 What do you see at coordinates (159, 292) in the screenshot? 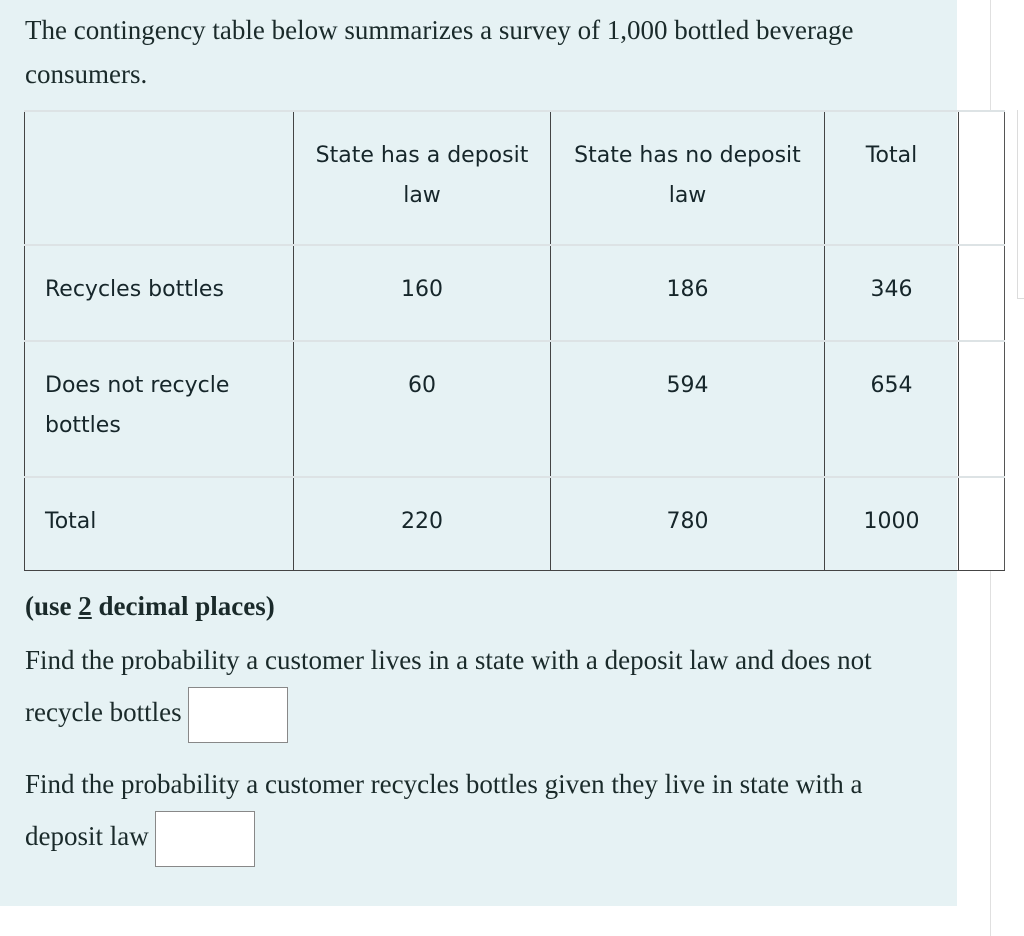
I see `row-label: Recycles bottles` at bounding box center [159, 292].